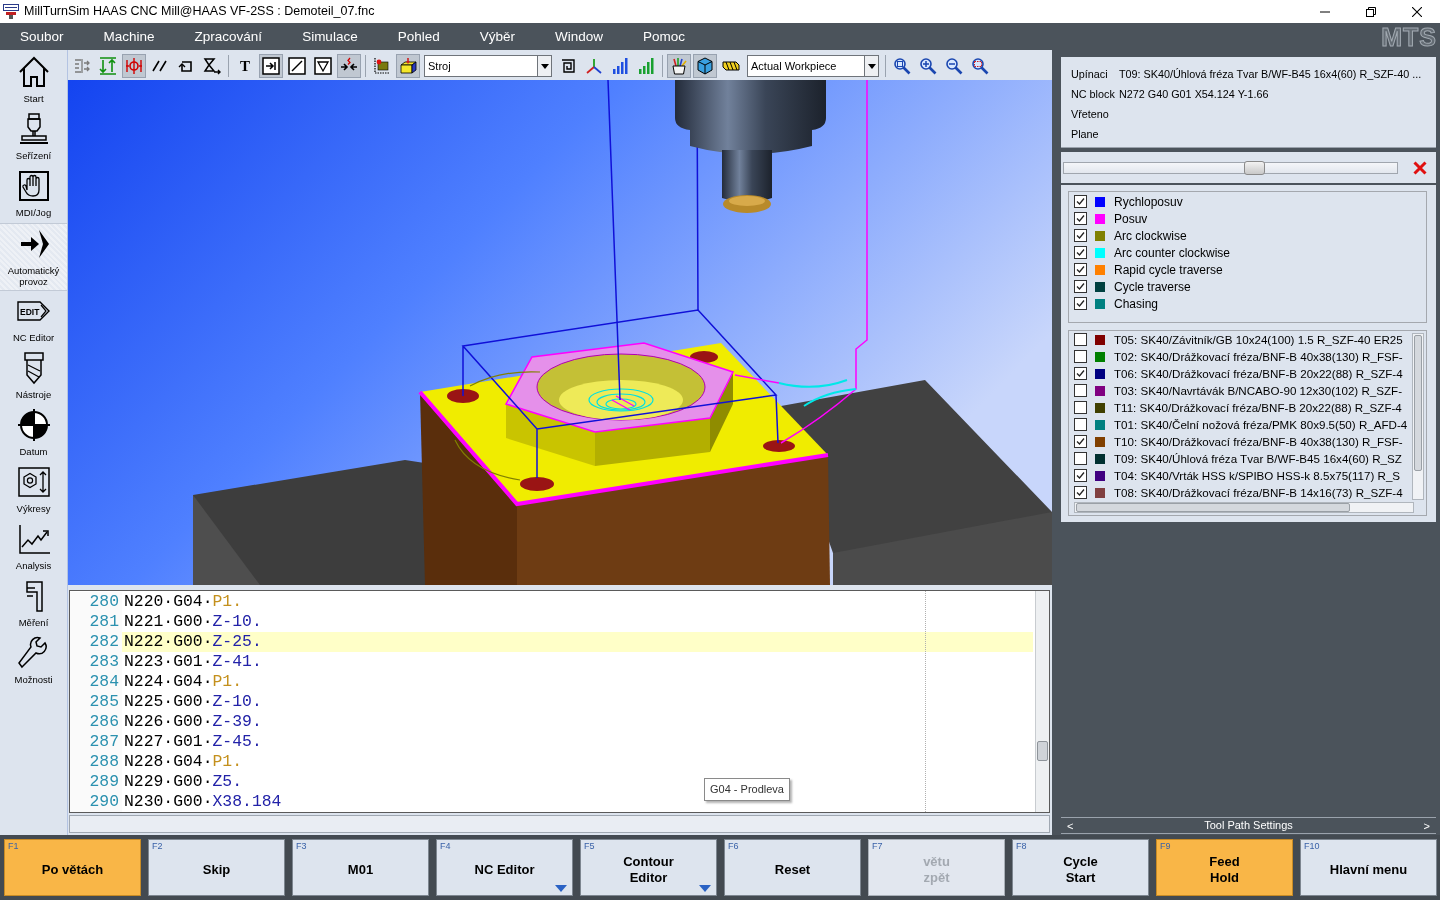 This screenshot has height=900, width=1440. Describe the element at coordinates (1070, 825) in the screenshot. I see `previous-button: <` at that location.